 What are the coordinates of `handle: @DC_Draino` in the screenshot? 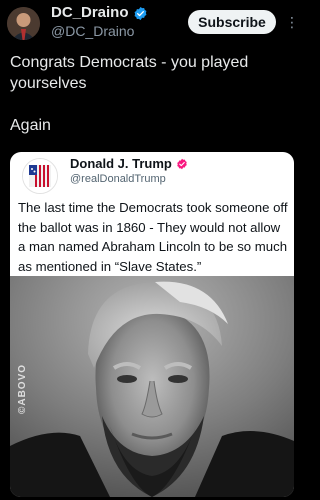 It's located at (99, 31).